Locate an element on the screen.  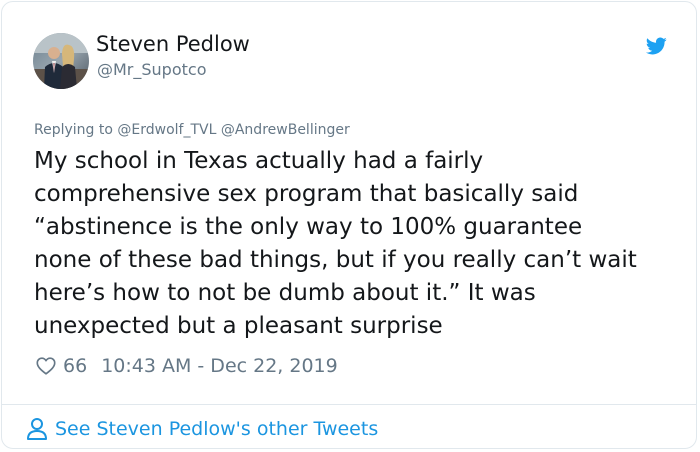
tweet-text-line: My school in Texas actually had a fairly is located at coordinates (259, 161).